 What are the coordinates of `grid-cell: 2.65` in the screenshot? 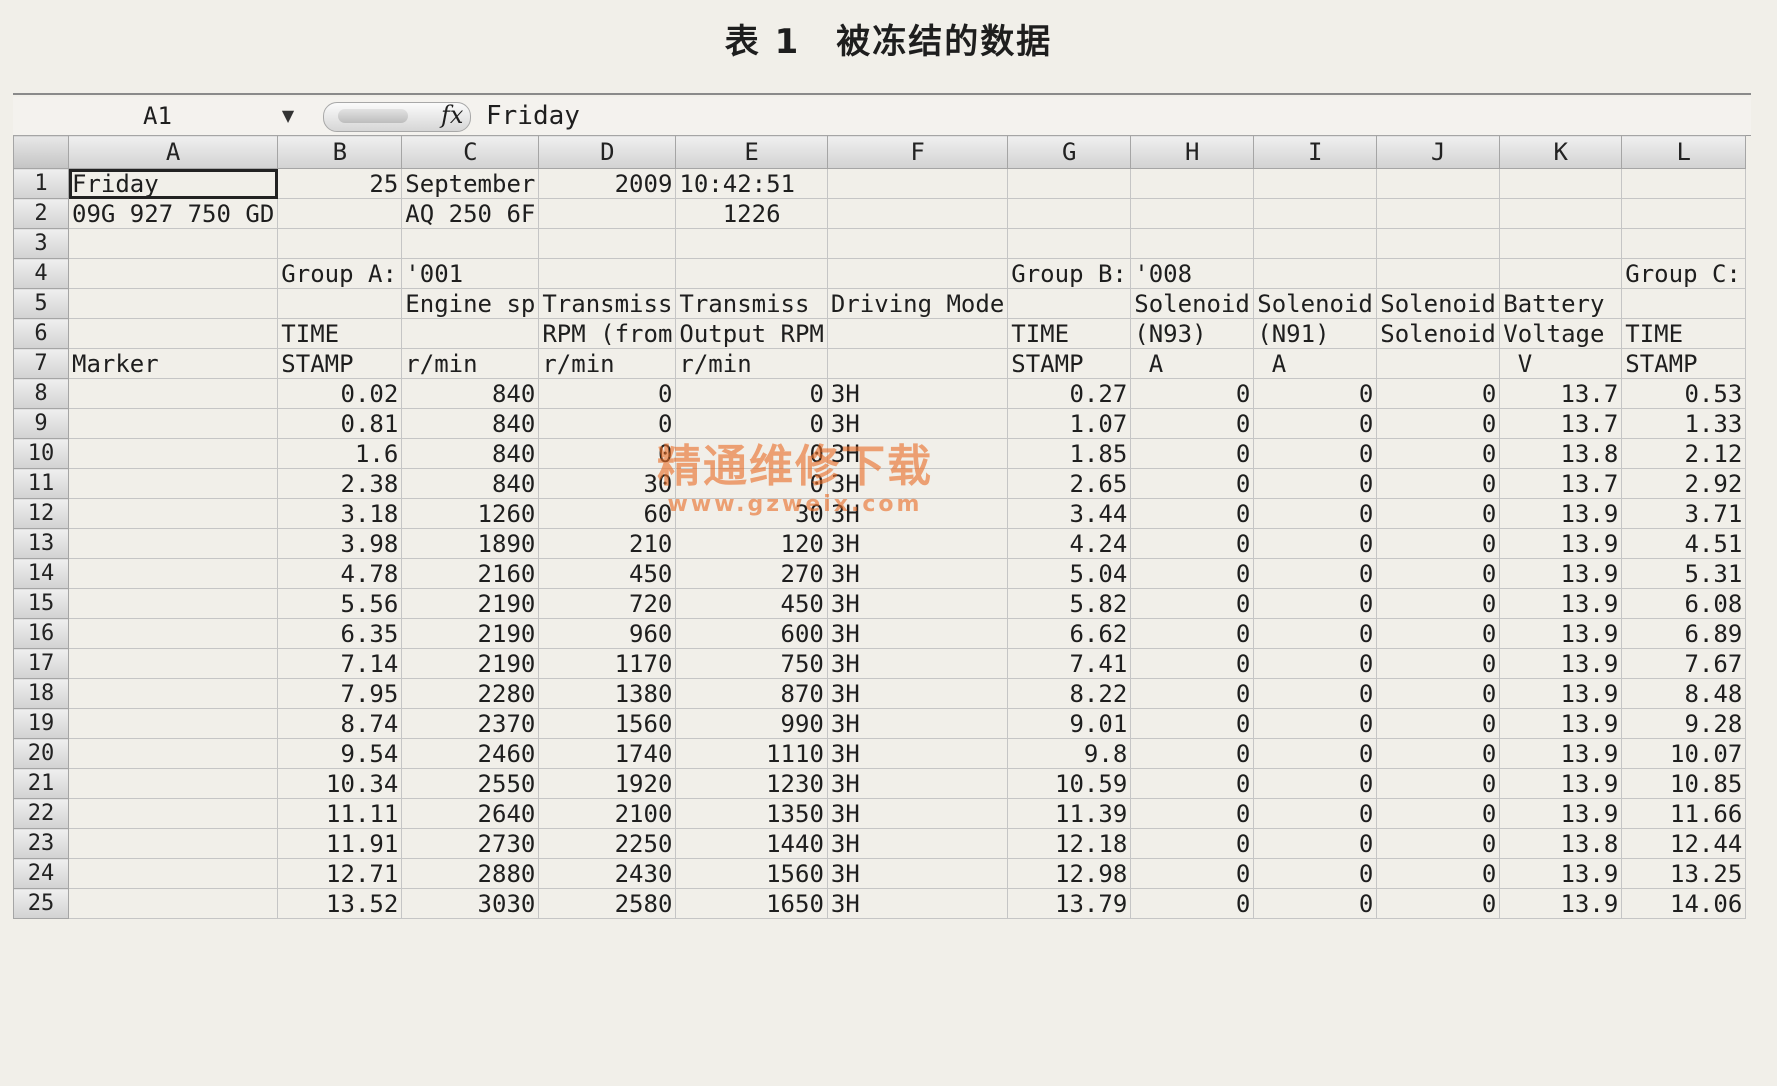 It's located at (1069, 483).